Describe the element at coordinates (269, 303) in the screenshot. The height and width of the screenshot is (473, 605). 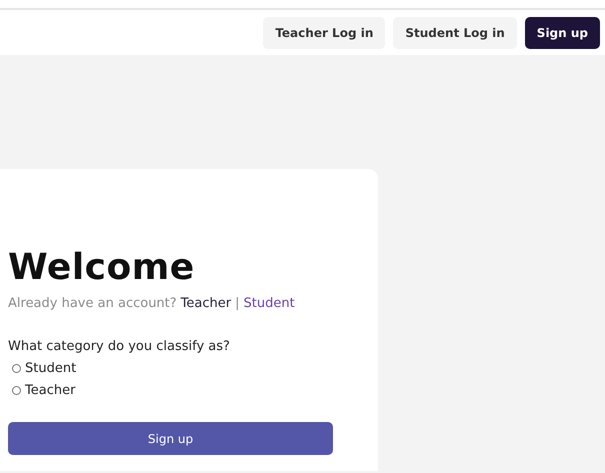
I see `login-link: Student` at that location.